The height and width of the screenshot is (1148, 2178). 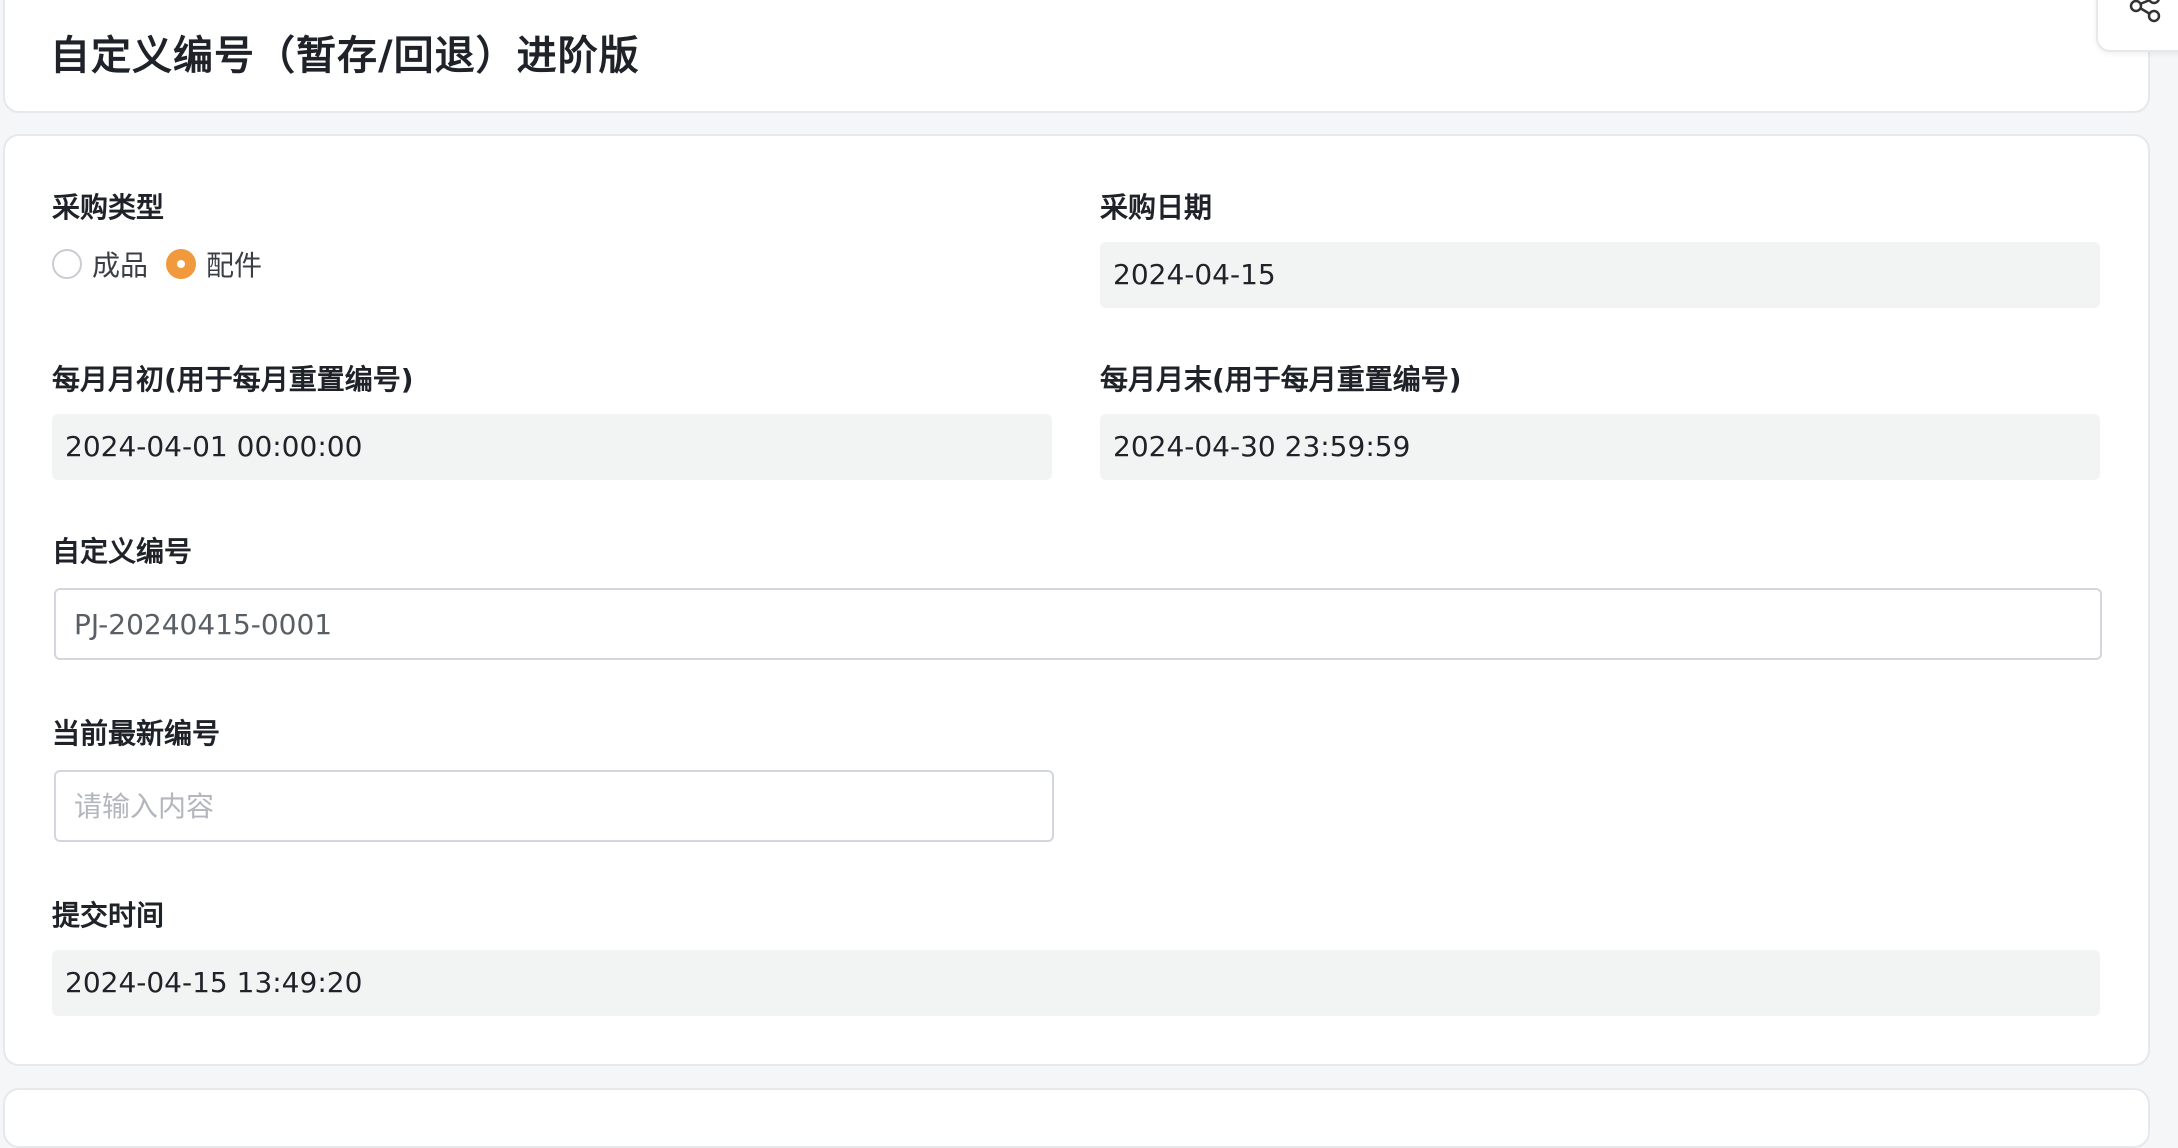 I want to click on next-section-card, so click(x=1076, y=1118).